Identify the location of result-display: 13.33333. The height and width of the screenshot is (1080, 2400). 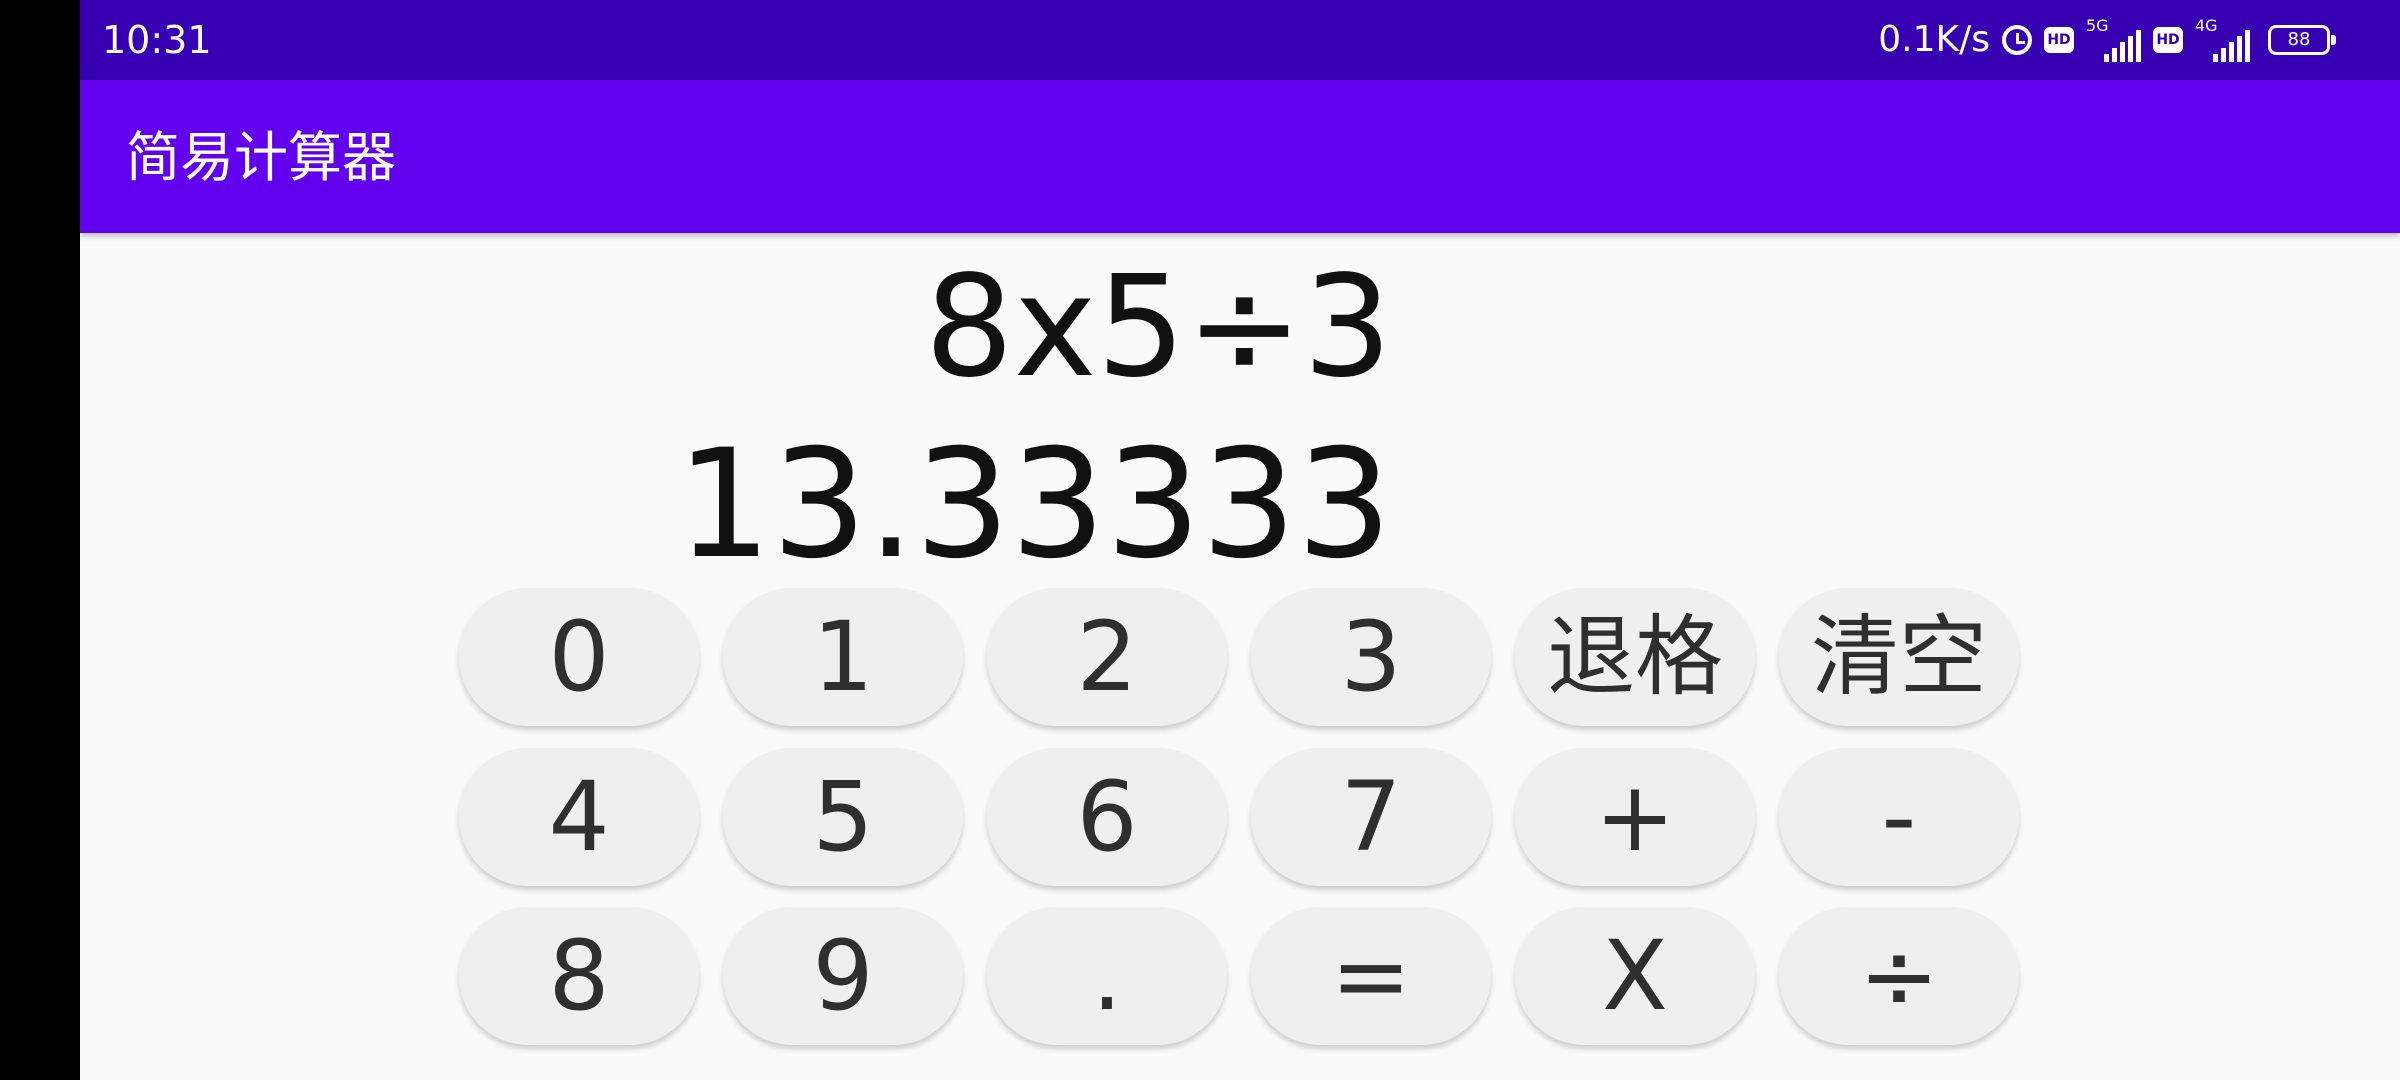
(1034, 505).